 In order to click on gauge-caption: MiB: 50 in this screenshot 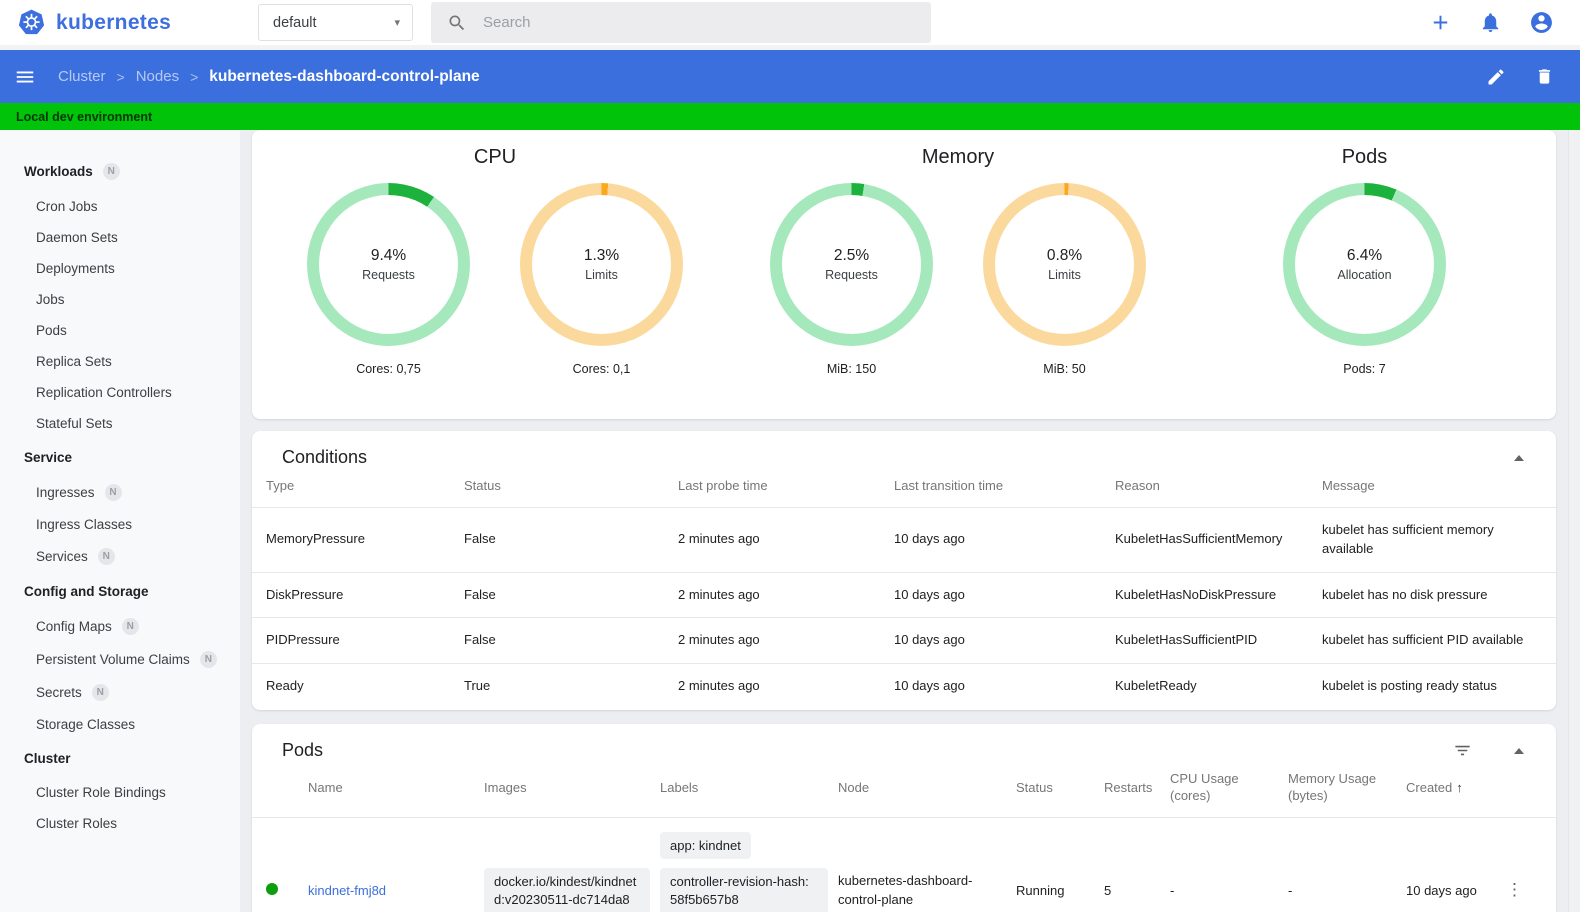, I will do `click(1064, 369)`.